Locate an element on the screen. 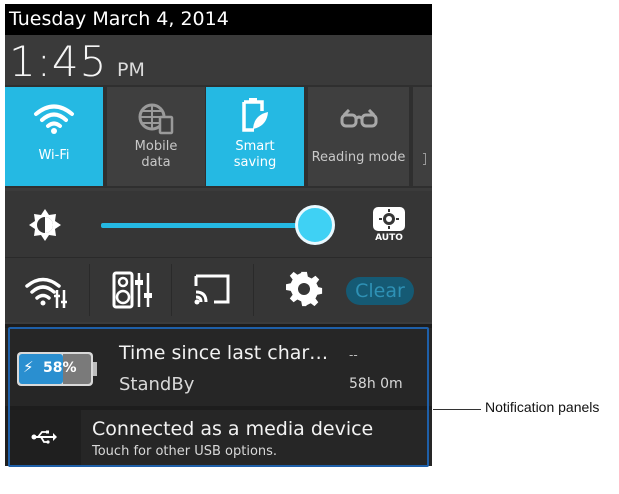  wifi-icon is located at coordinates (54, 119).